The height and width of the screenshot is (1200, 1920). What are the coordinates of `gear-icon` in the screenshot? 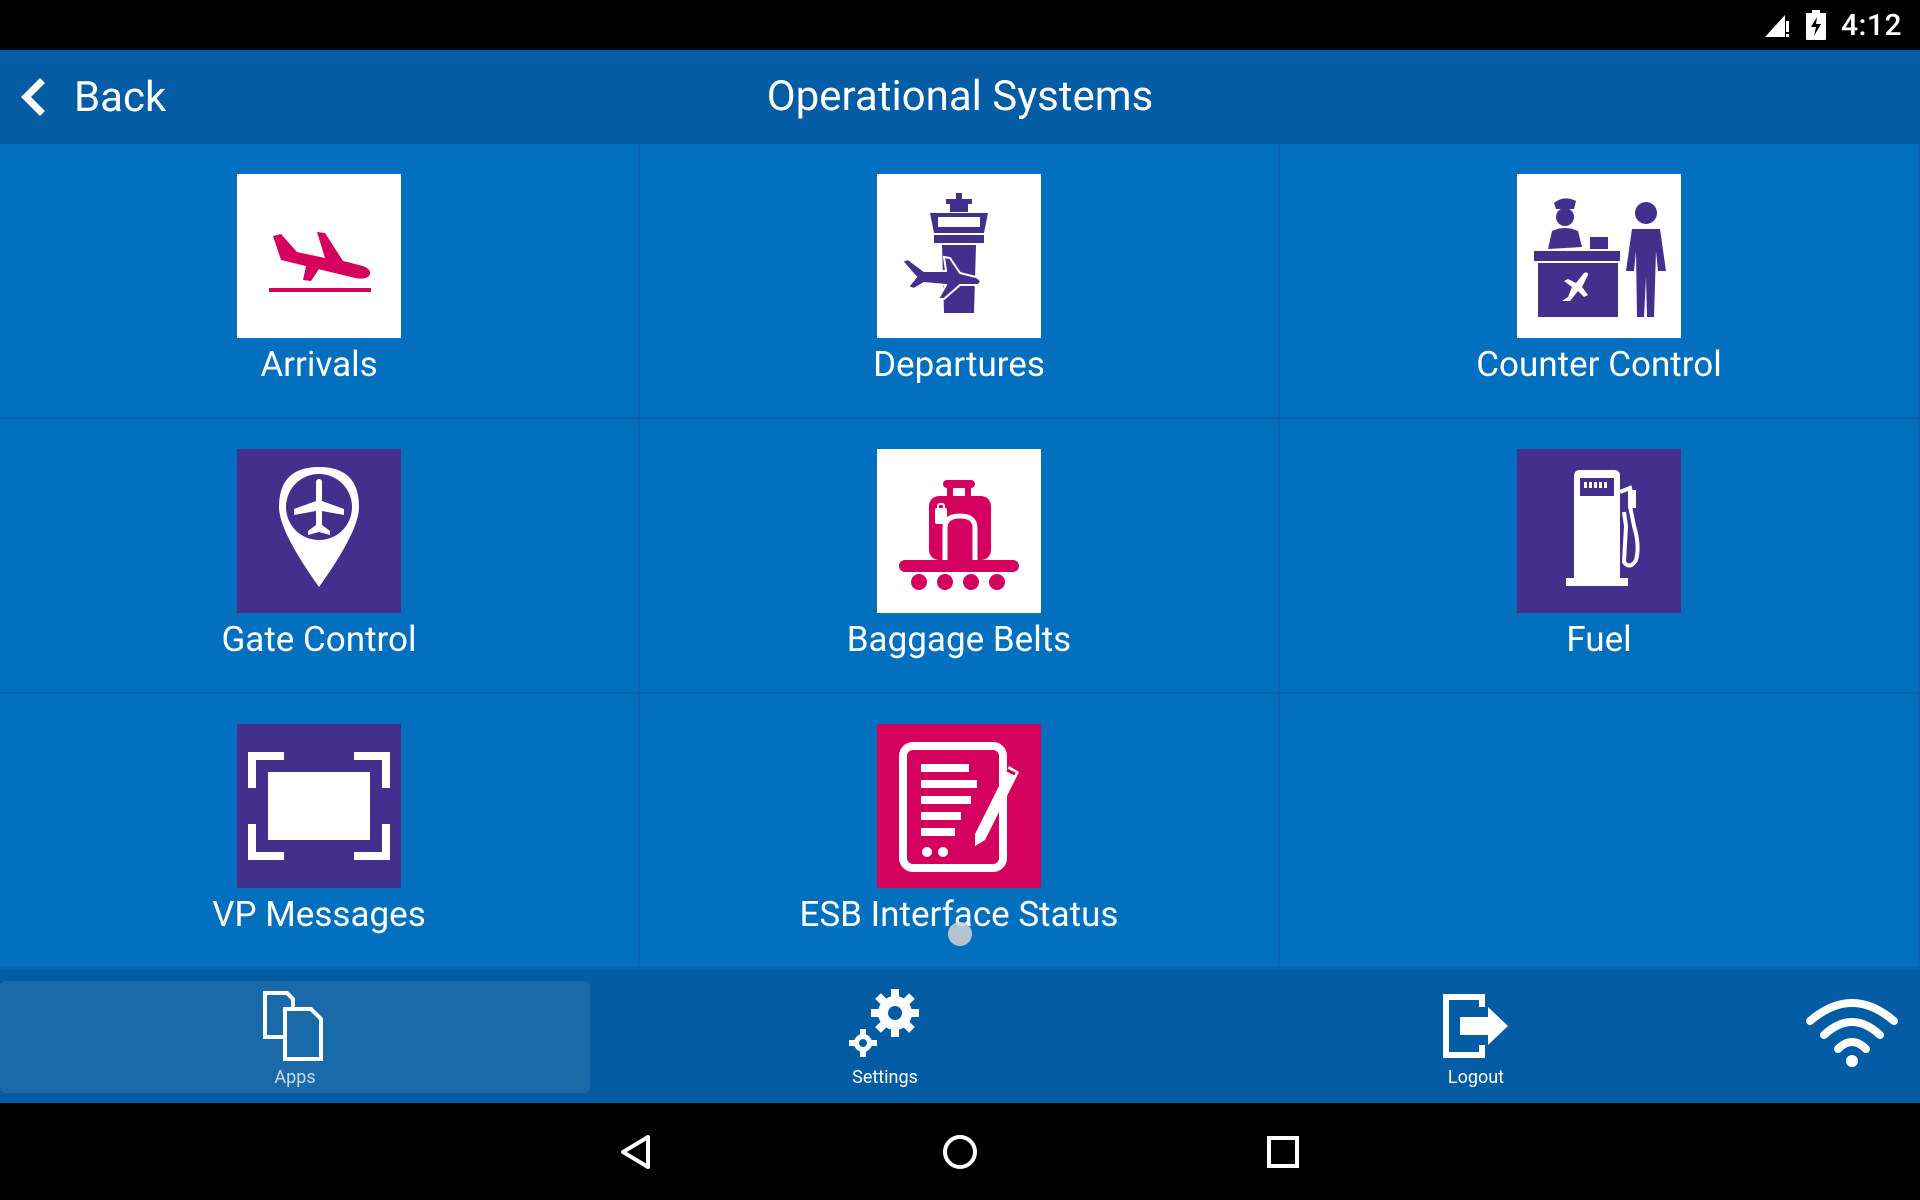 It's located at (884, 1022).